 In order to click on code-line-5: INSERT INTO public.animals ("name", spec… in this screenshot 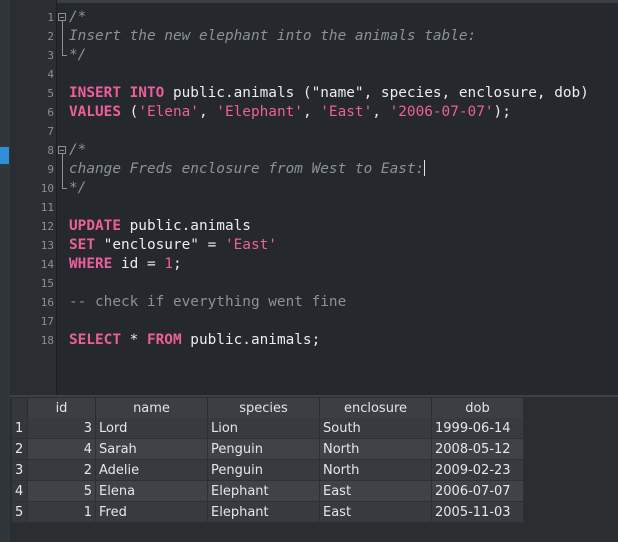, I will do `click(329, 93)`.